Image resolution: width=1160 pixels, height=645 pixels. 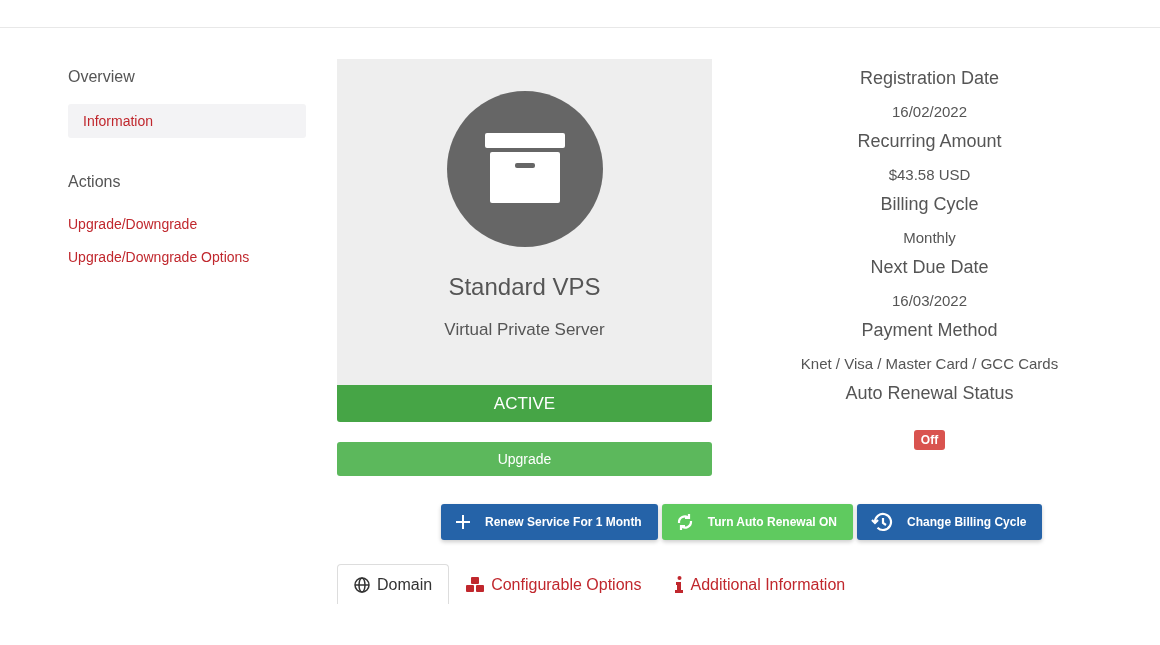 What do you see at coordinates (549, 522) in the screenshot?
I see `action-button: Renew Service For 1 Month` at bounding box center [549, 522].